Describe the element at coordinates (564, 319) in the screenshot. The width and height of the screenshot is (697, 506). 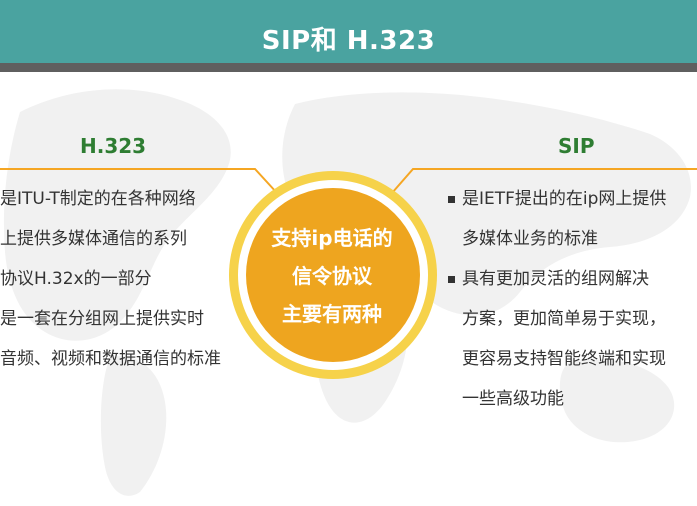
I see `sip-line: 方案，更加简单易于实现，` at that location.